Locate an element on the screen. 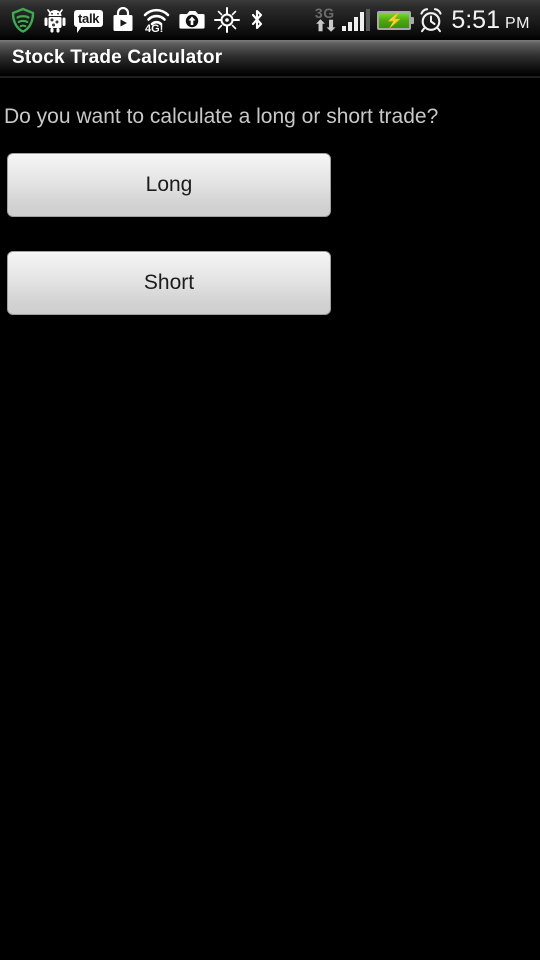 The width and height of the screenshot is (540, 960). charging-bolt-icon: ⚡ is located at coordinates (394, 20).